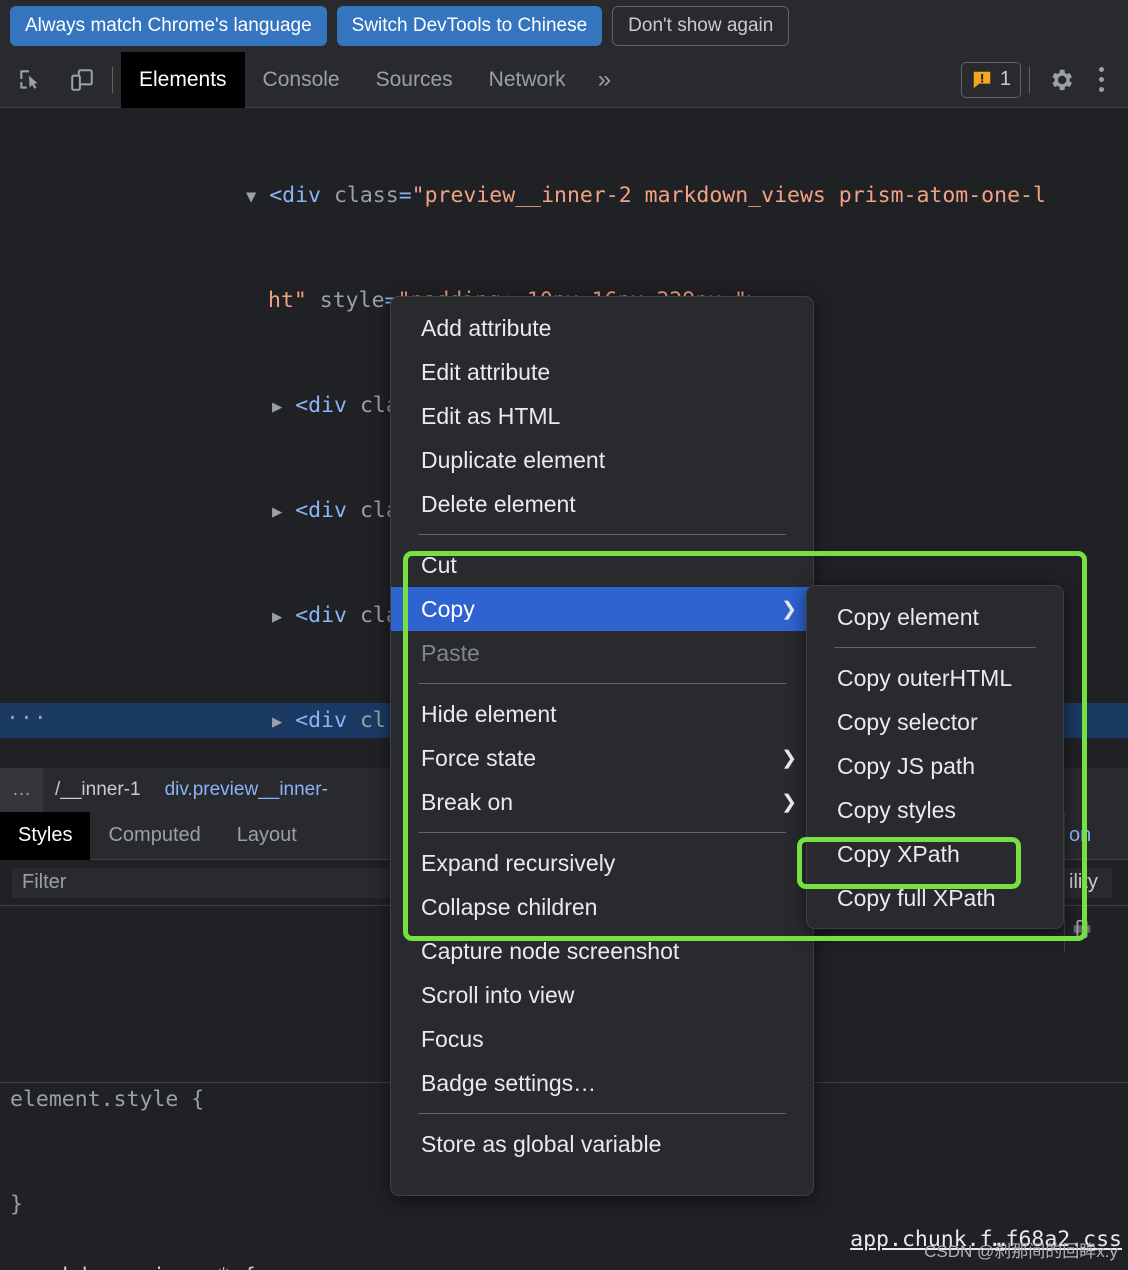 The height and width of the screenshot is (1270, 1128). Describe the element at coordinates (82, 80) in the screenshot. I see `device-toolbar-icon` at that location.